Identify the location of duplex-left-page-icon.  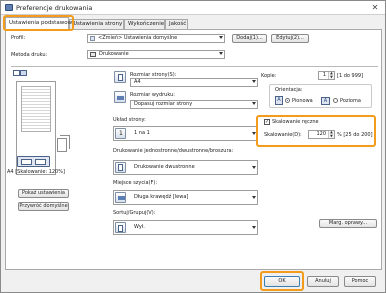
(26, 162).